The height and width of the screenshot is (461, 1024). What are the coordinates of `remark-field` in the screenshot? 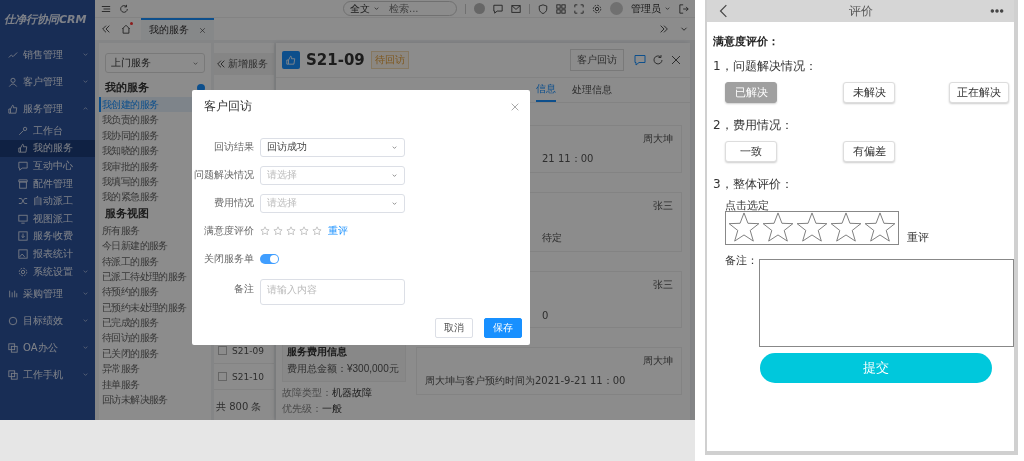 It's located at (886, 303).